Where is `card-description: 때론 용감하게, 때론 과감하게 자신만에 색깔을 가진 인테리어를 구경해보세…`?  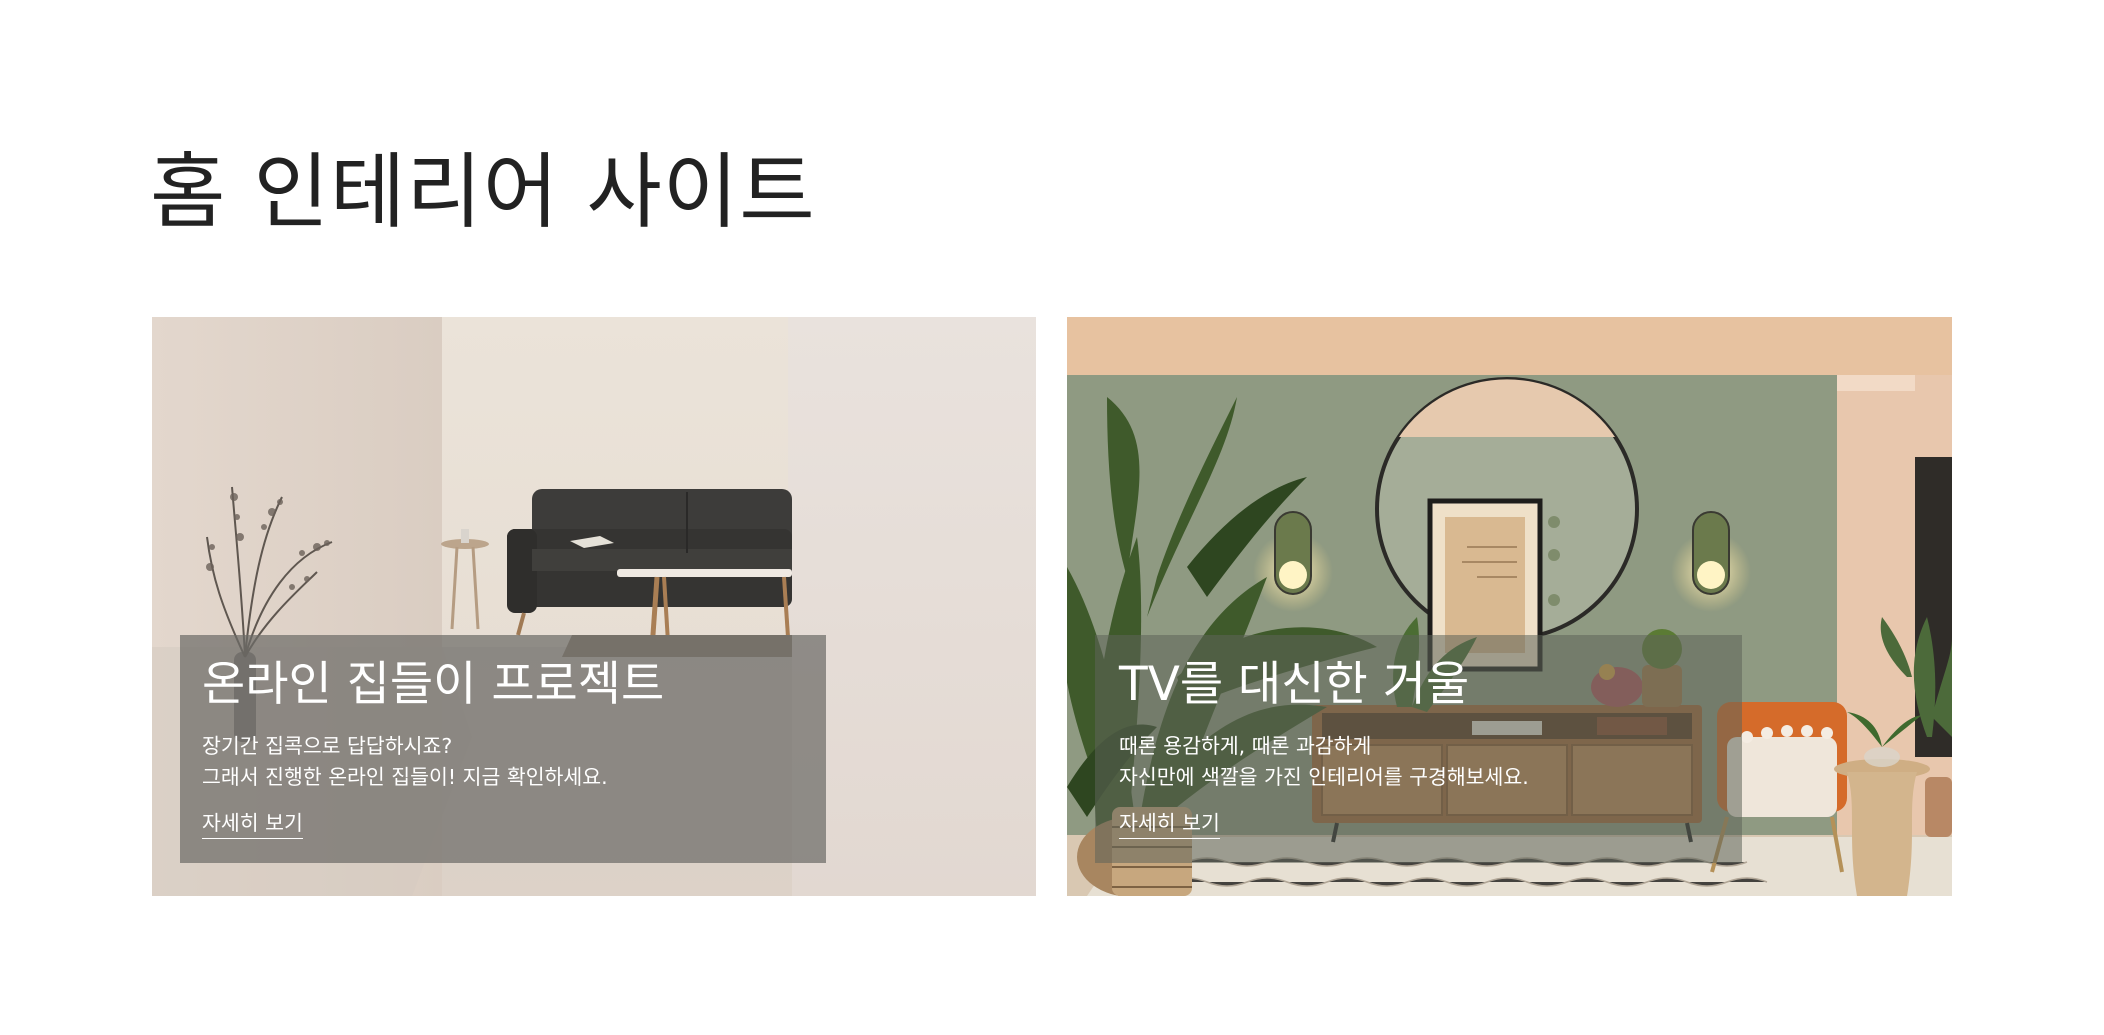 card-description: 때론 용감하게, 때론 과감하게 자신만에 색깔을 가진 인테리어를 구경해보세… is located at coordinates (1324, 762).